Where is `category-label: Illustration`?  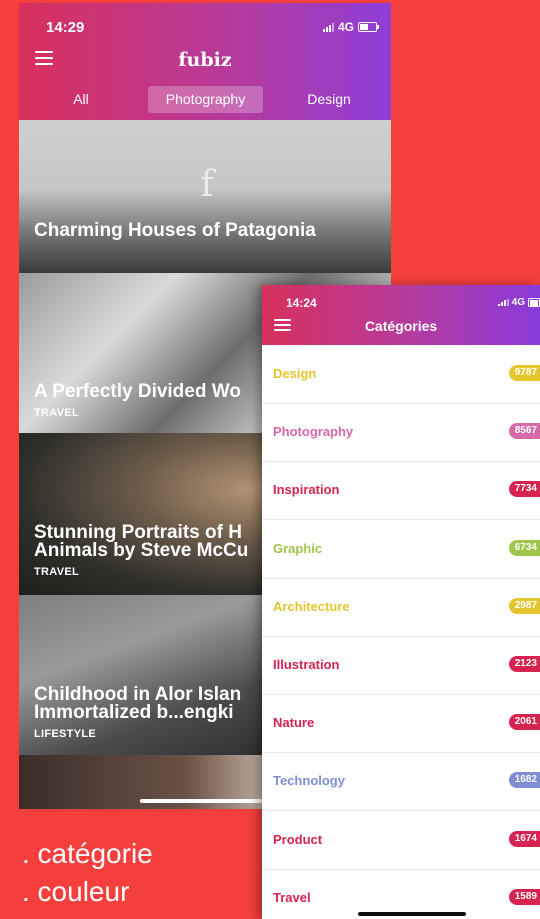 category-label: Illustration is located at coordinates (306, 664).